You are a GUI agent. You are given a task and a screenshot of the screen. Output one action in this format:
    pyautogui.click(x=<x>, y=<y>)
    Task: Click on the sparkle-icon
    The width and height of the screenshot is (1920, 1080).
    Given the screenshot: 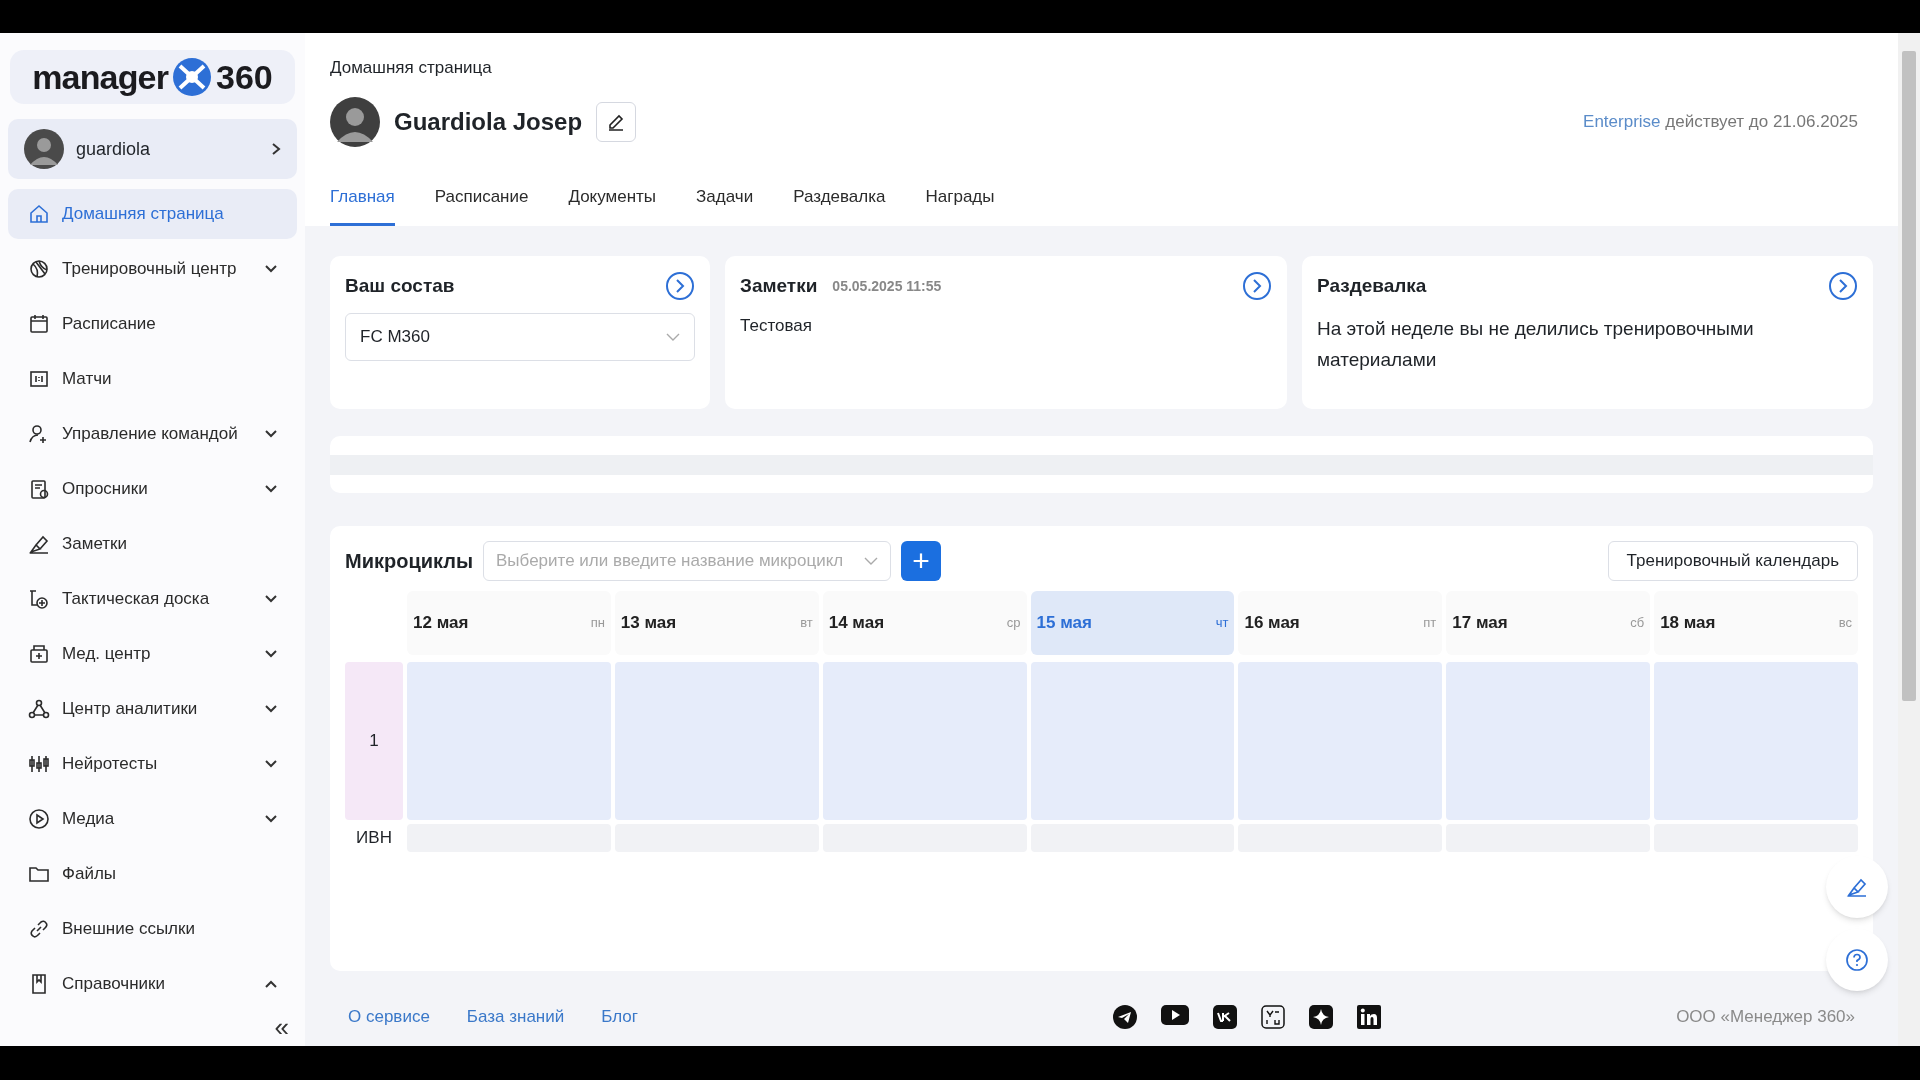 What is the action you would take?
    pyautogui.click(x=1321, y=1017)
    